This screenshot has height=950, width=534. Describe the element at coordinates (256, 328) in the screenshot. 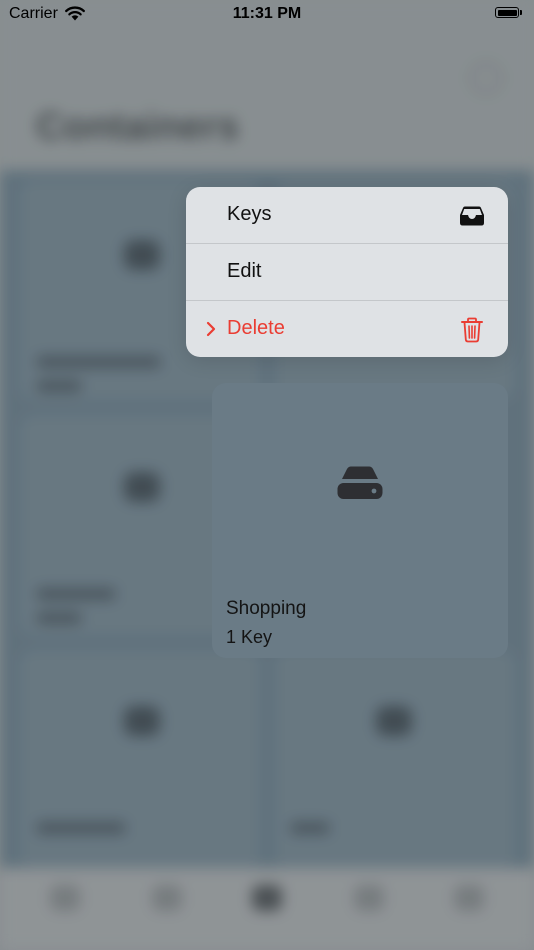

I see `menu-item-label: Delete` at that location.